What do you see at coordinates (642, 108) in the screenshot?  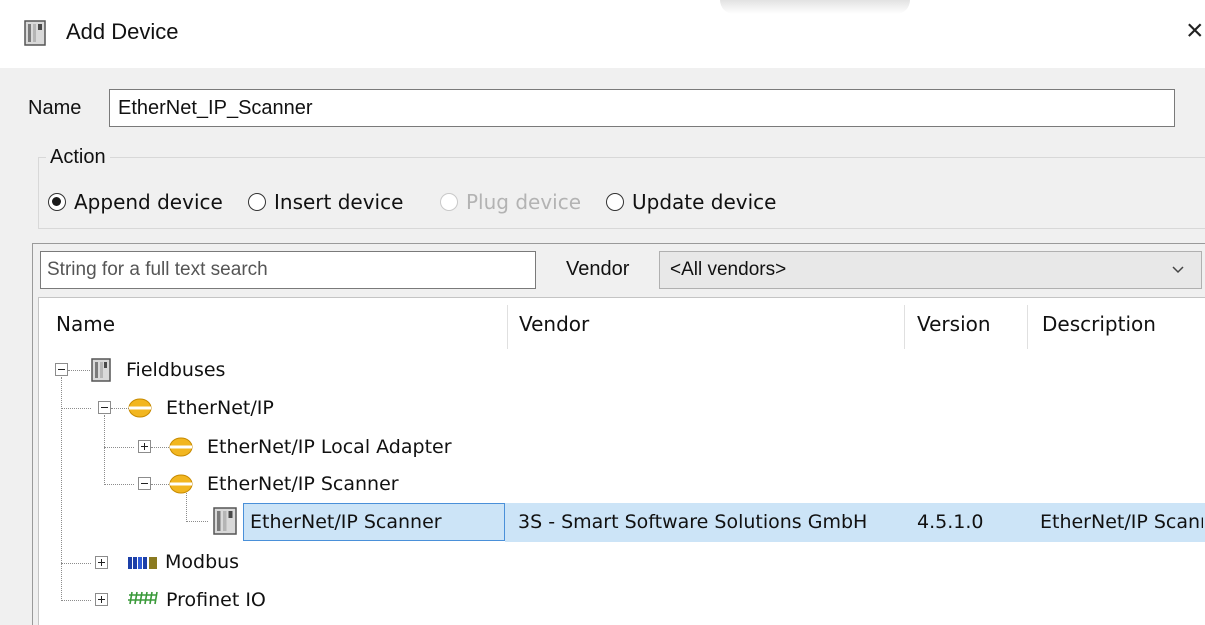 I see `name-input` at bounding box center [642, 108].